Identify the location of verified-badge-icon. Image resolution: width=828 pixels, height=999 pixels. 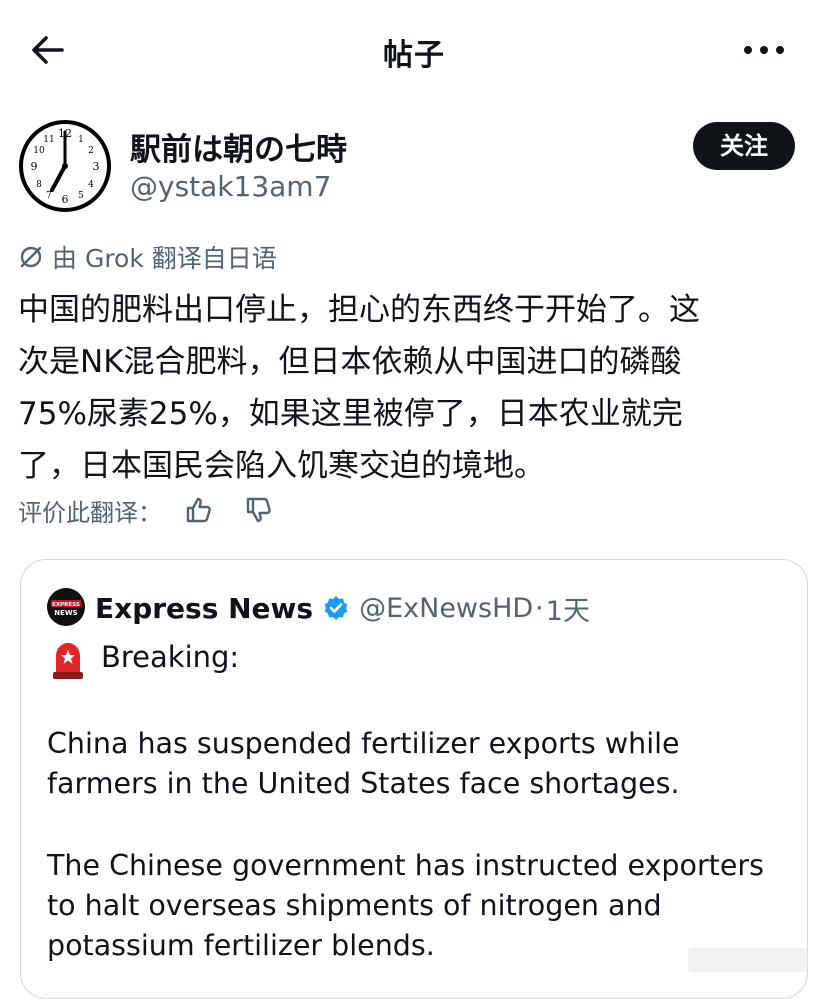
(336, 608).